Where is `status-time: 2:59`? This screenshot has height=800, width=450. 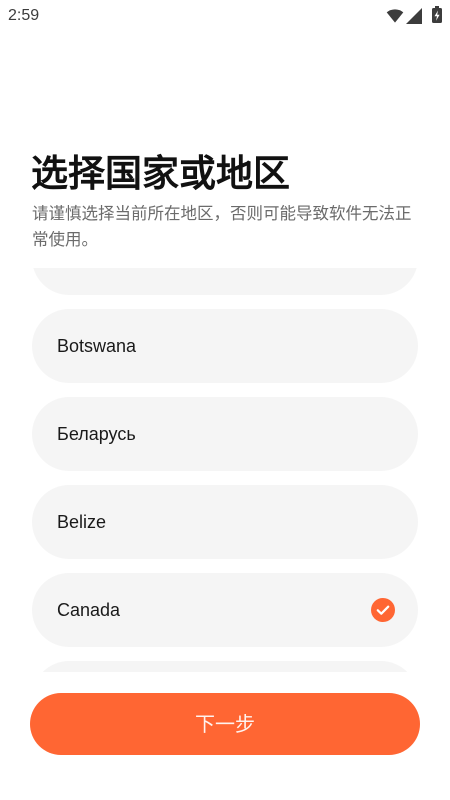
status-time: 2:59 is located at coordinates (24, 15).